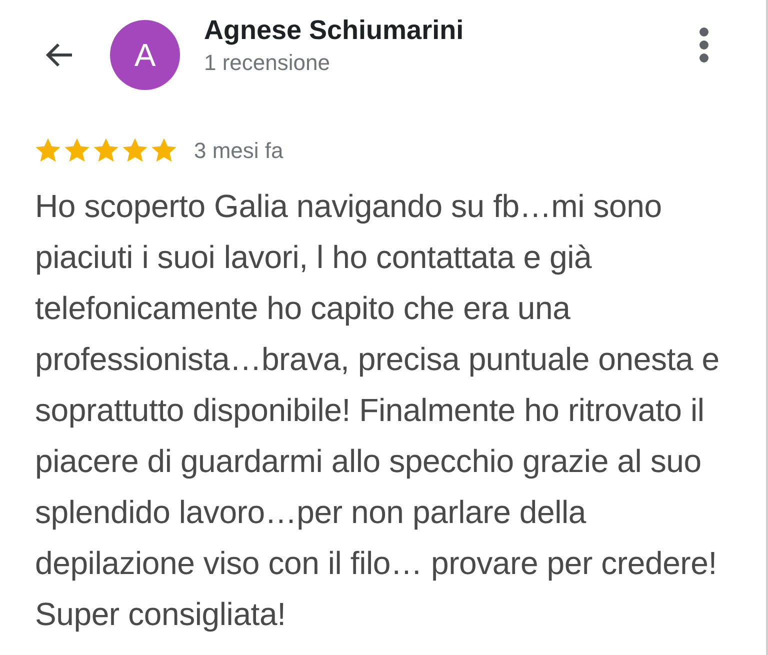 This screenshot has height=655, width=768. Describe the element at coordinates (334, 30) in the screenshot. I see `reviewer-name: Agnese Schiumarini` at that location.